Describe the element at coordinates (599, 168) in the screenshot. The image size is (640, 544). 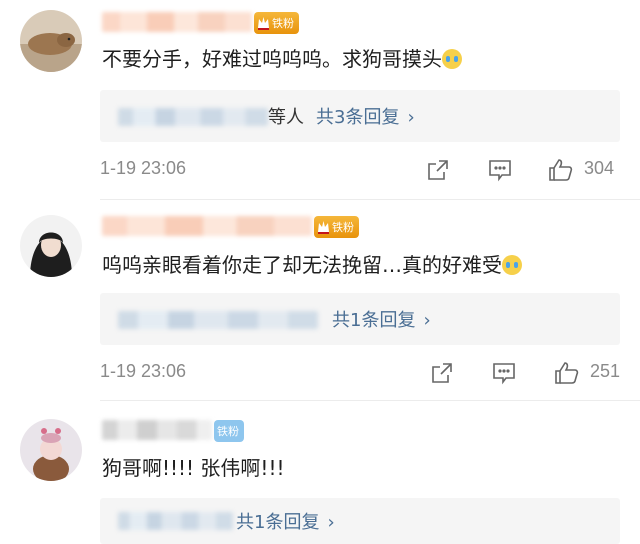
I see `like-count: 304` at that location.